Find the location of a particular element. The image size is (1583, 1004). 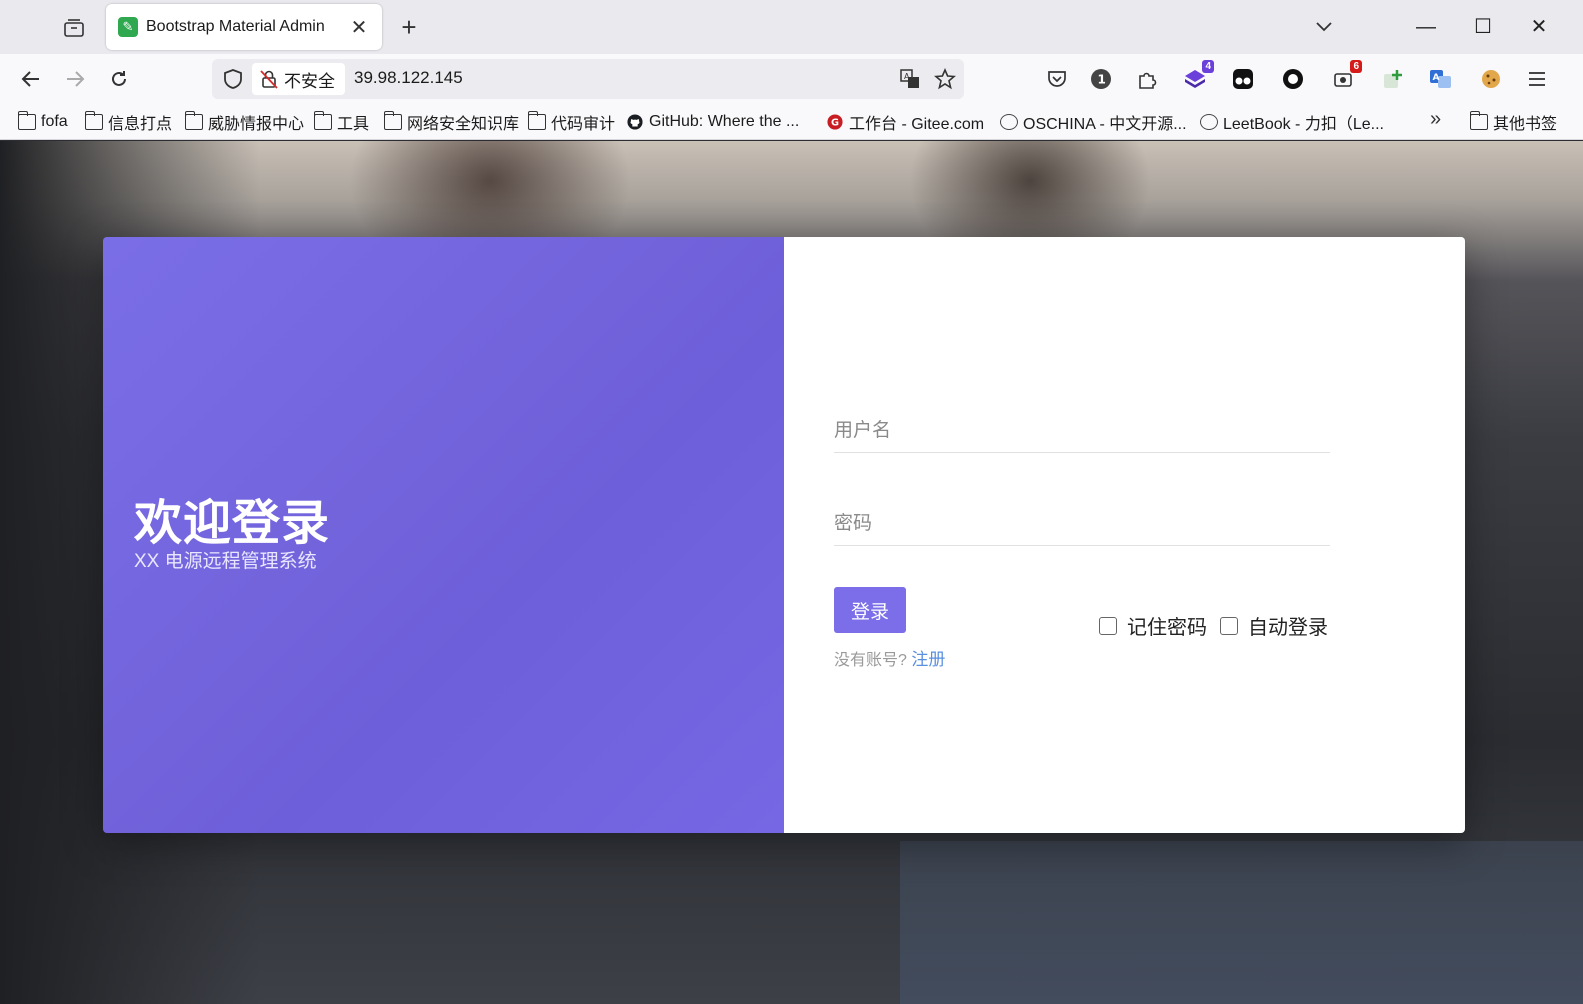

forward-button is located at coordinates (75, 79).